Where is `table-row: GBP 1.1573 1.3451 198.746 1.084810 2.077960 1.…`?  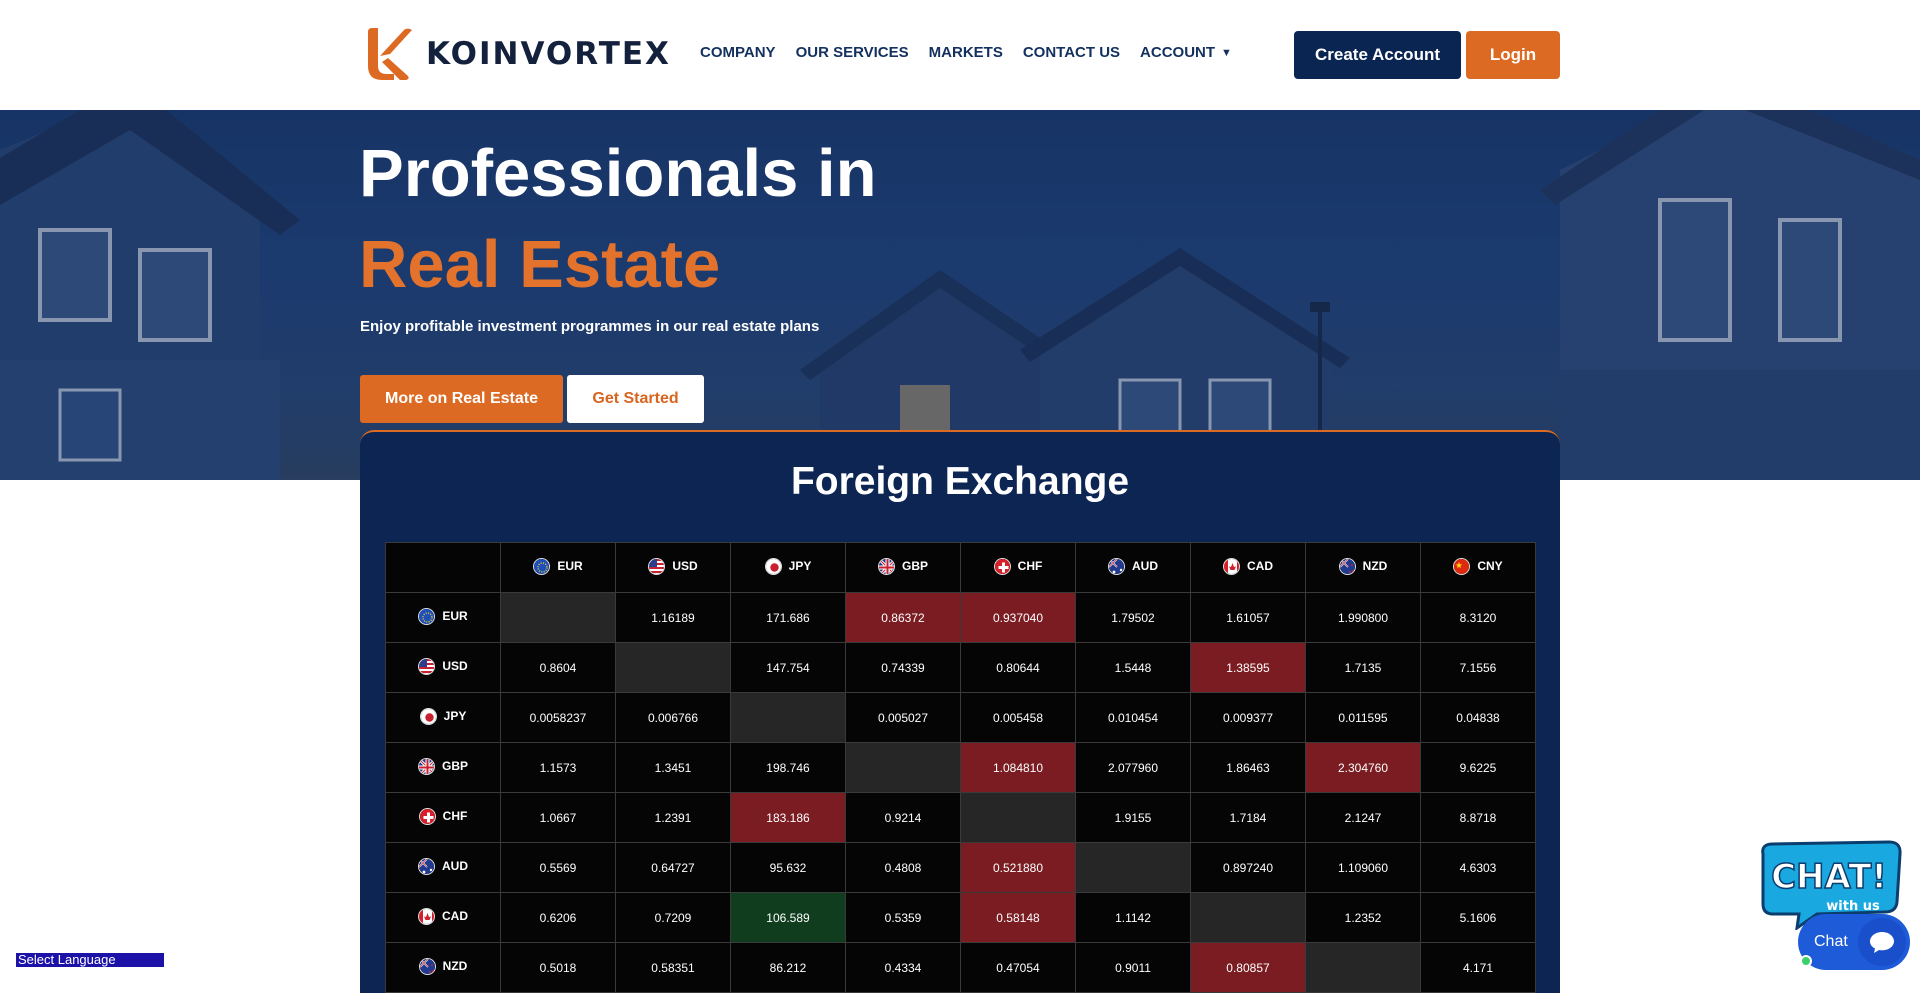
table-row: GBP 1.1573 1.3451 198.746 1.084810 2.077960 1.… is located at coordinates (960, 767).